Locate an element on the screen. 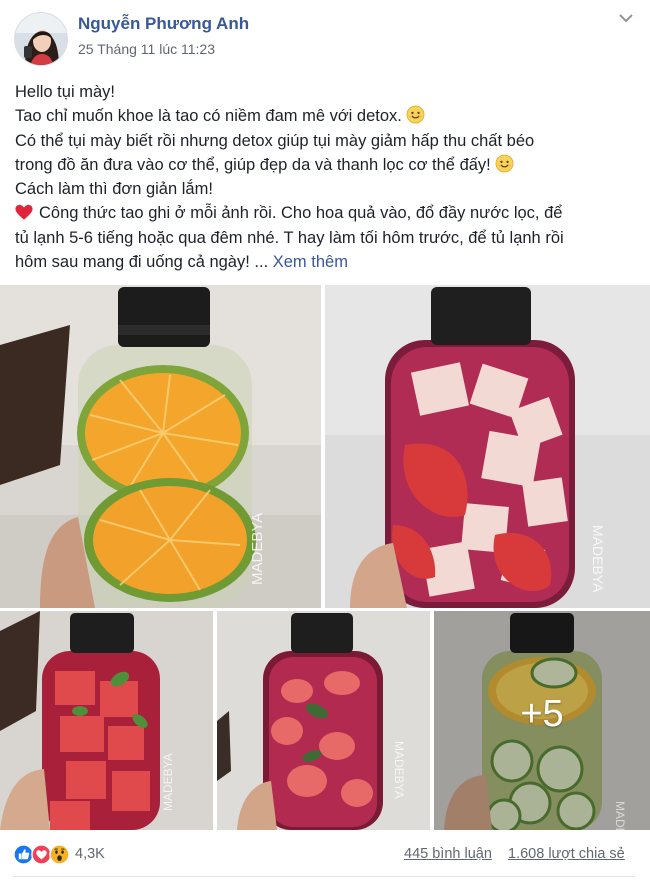 The height and width of the screenshot is (885, 650). wow-icon is located at coordinates (59, 854).